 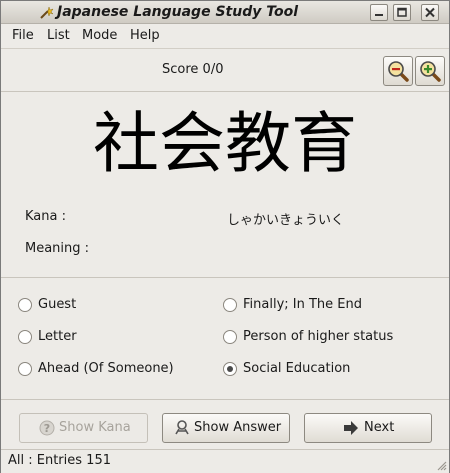 I want to click on show-answer-button: Show Answer, so click(x=226, y=428).